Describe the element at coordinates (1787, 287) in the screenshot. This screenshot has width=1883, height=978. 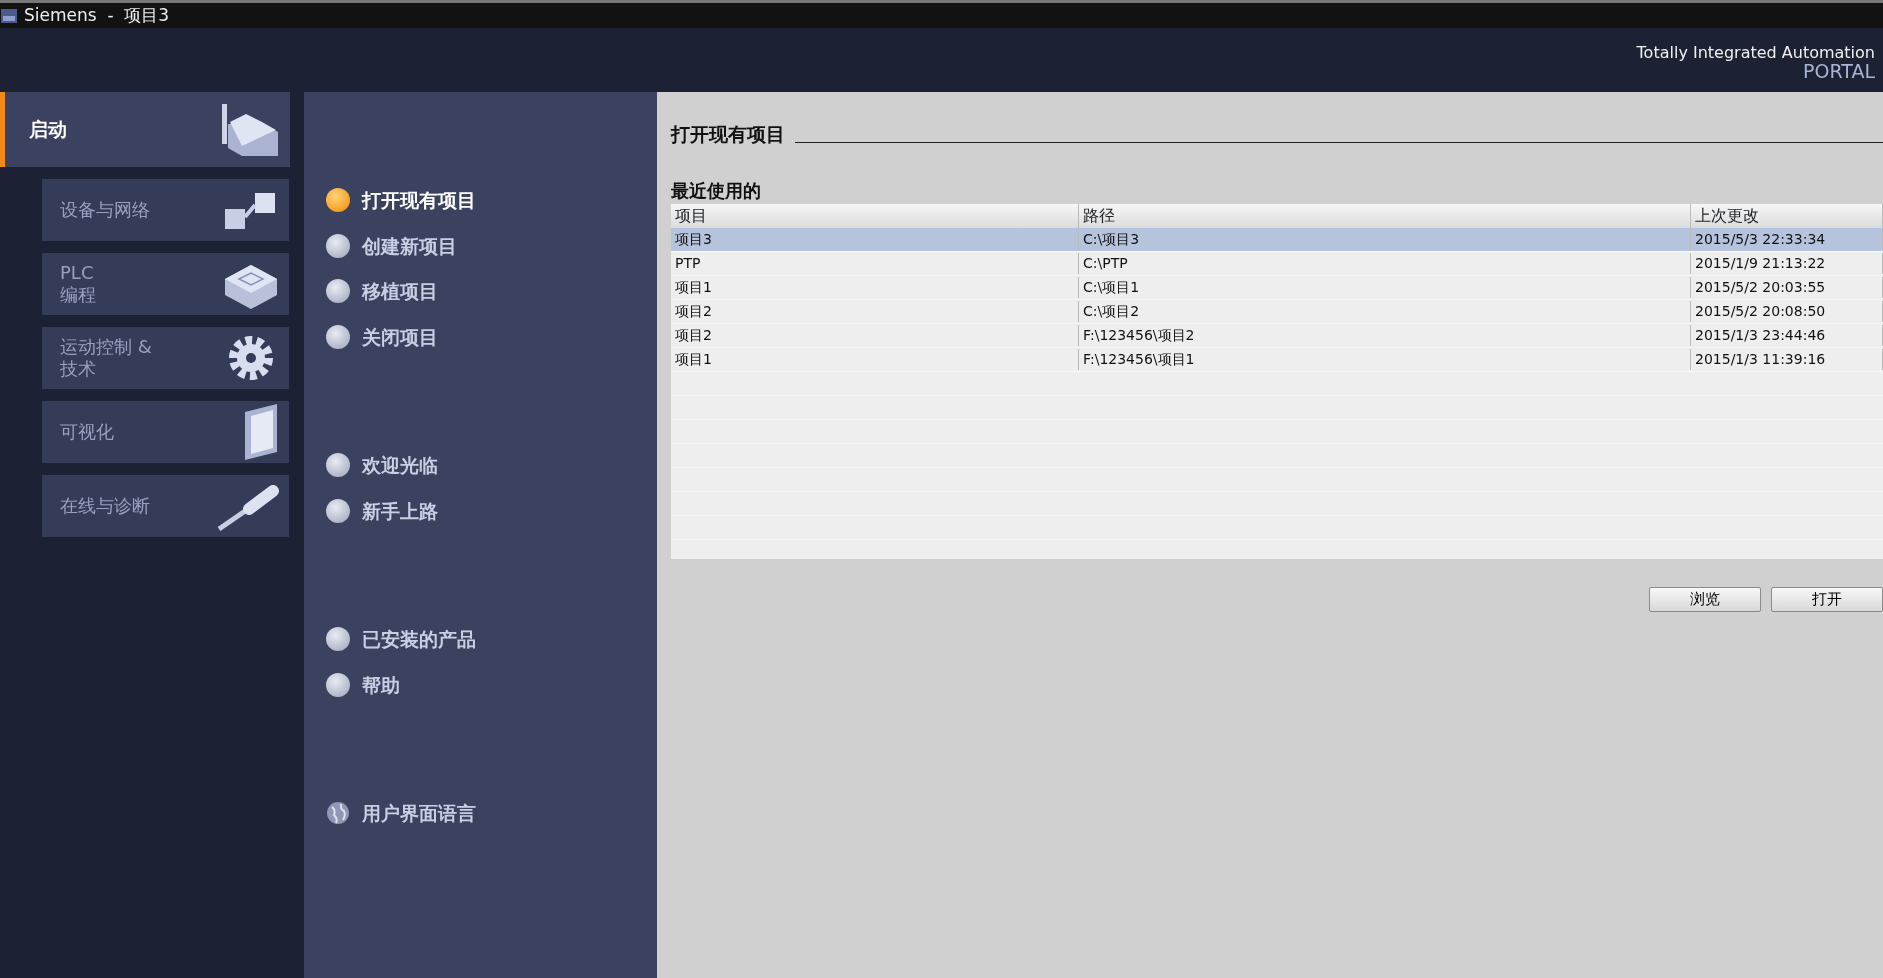
I see `table-cell: 2015/5/2 20:03:55` at that location.